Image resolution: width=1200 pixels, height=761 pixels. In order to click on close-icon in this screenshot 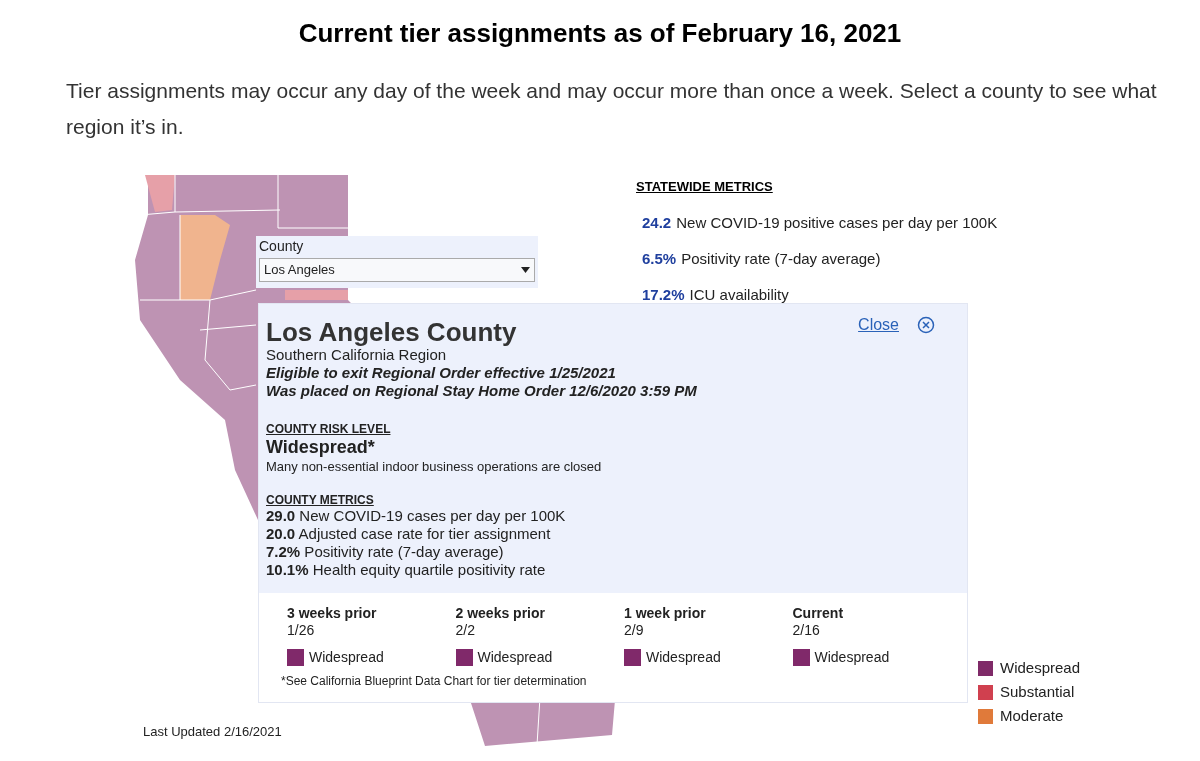, I will do `click(926, 325)`.